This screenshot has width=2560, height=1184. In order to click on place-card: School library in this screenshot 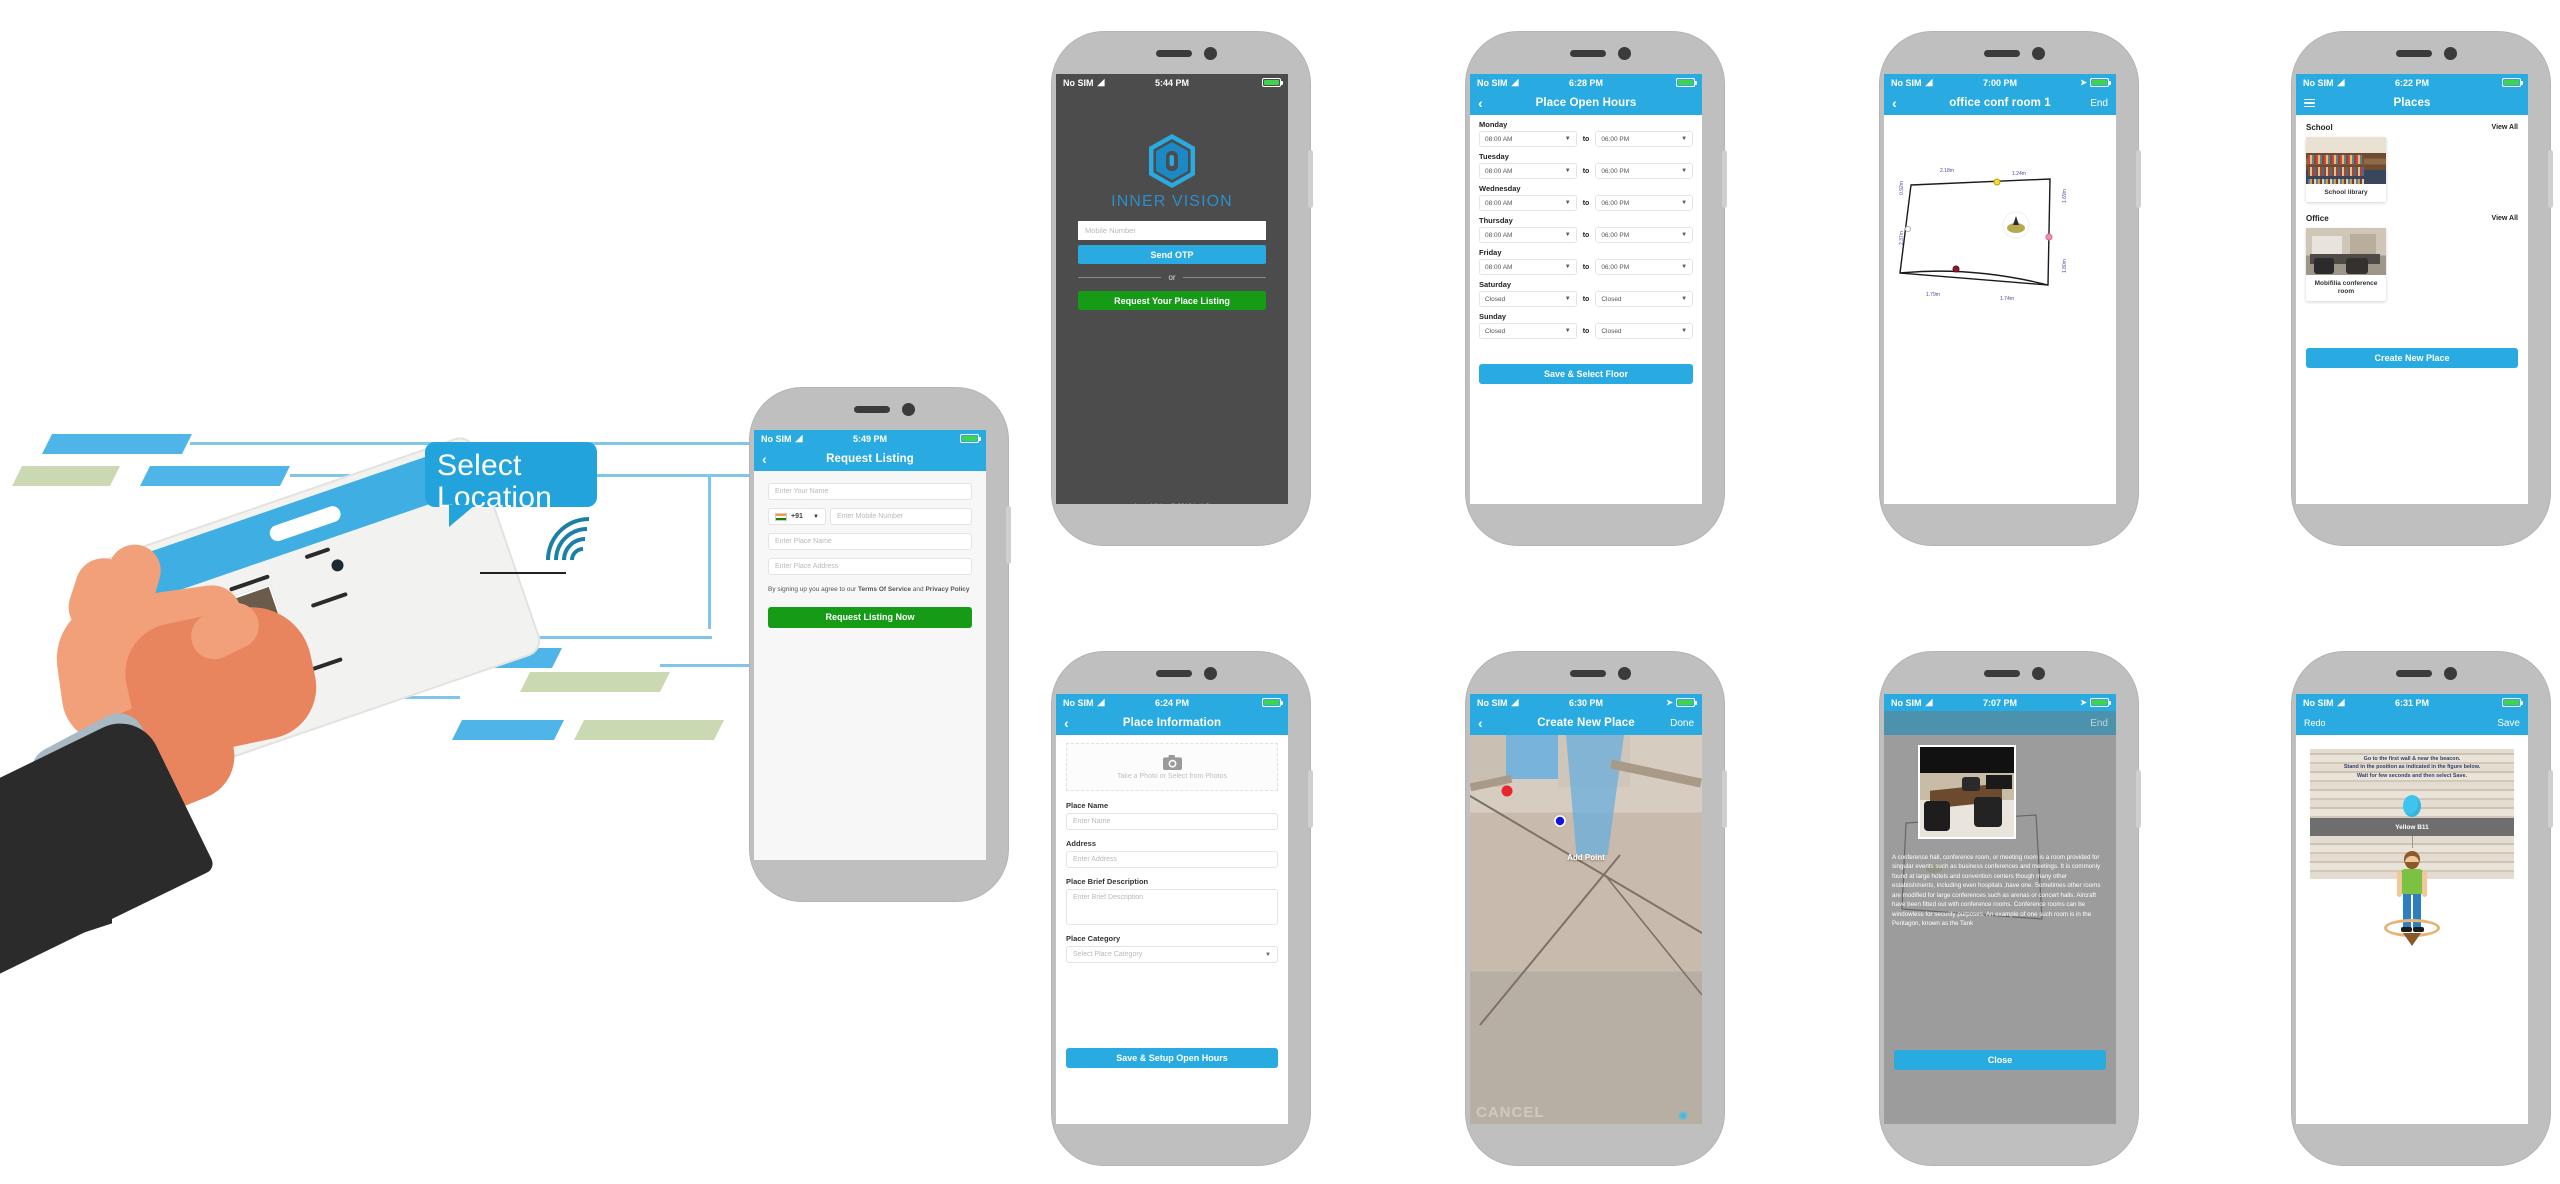, I will do `click(2346, 170)`.